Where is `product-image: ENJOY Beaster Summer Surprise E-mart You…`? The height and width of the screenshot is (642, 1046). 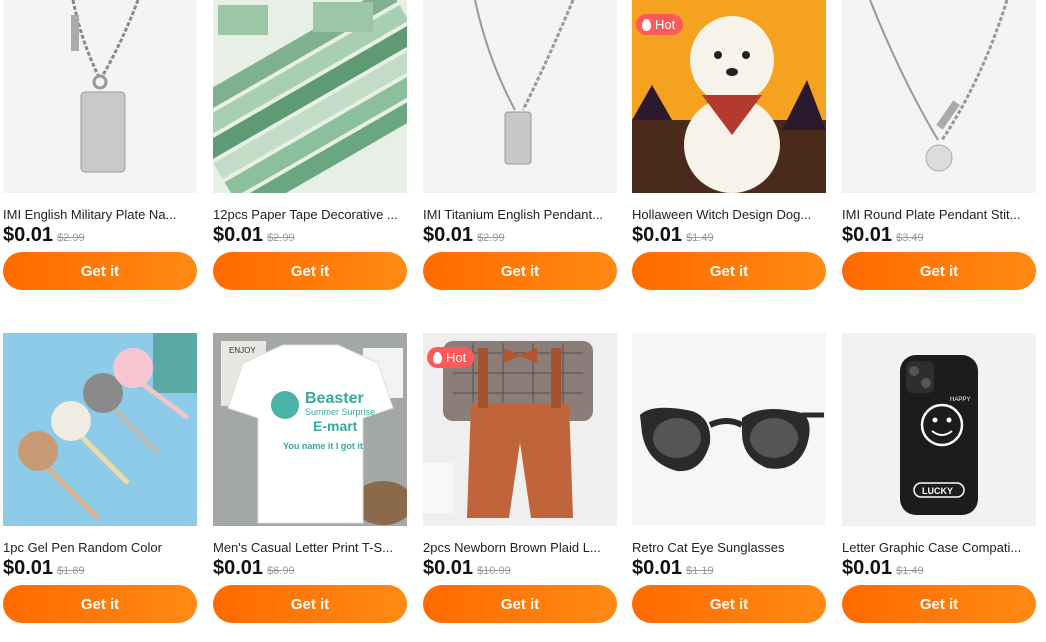 product-image: ENJOY Beaster Summer Surprise E-mart You… is located at coordinates (310, 429).